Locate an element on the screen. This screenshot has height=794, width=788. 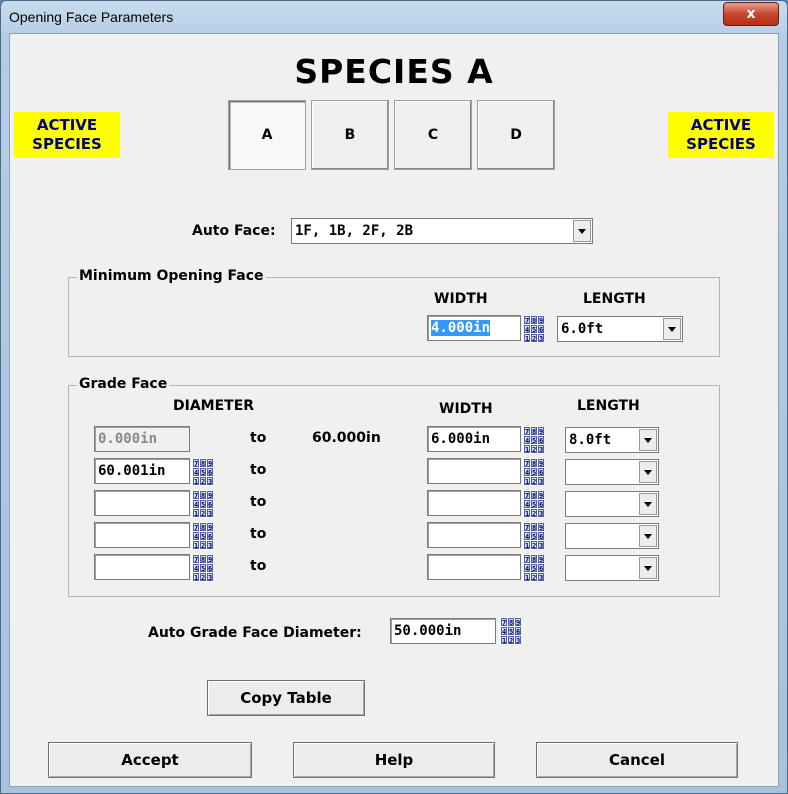
grade-row-1-width-input: 6.000in is located at coordinates (474, 439).